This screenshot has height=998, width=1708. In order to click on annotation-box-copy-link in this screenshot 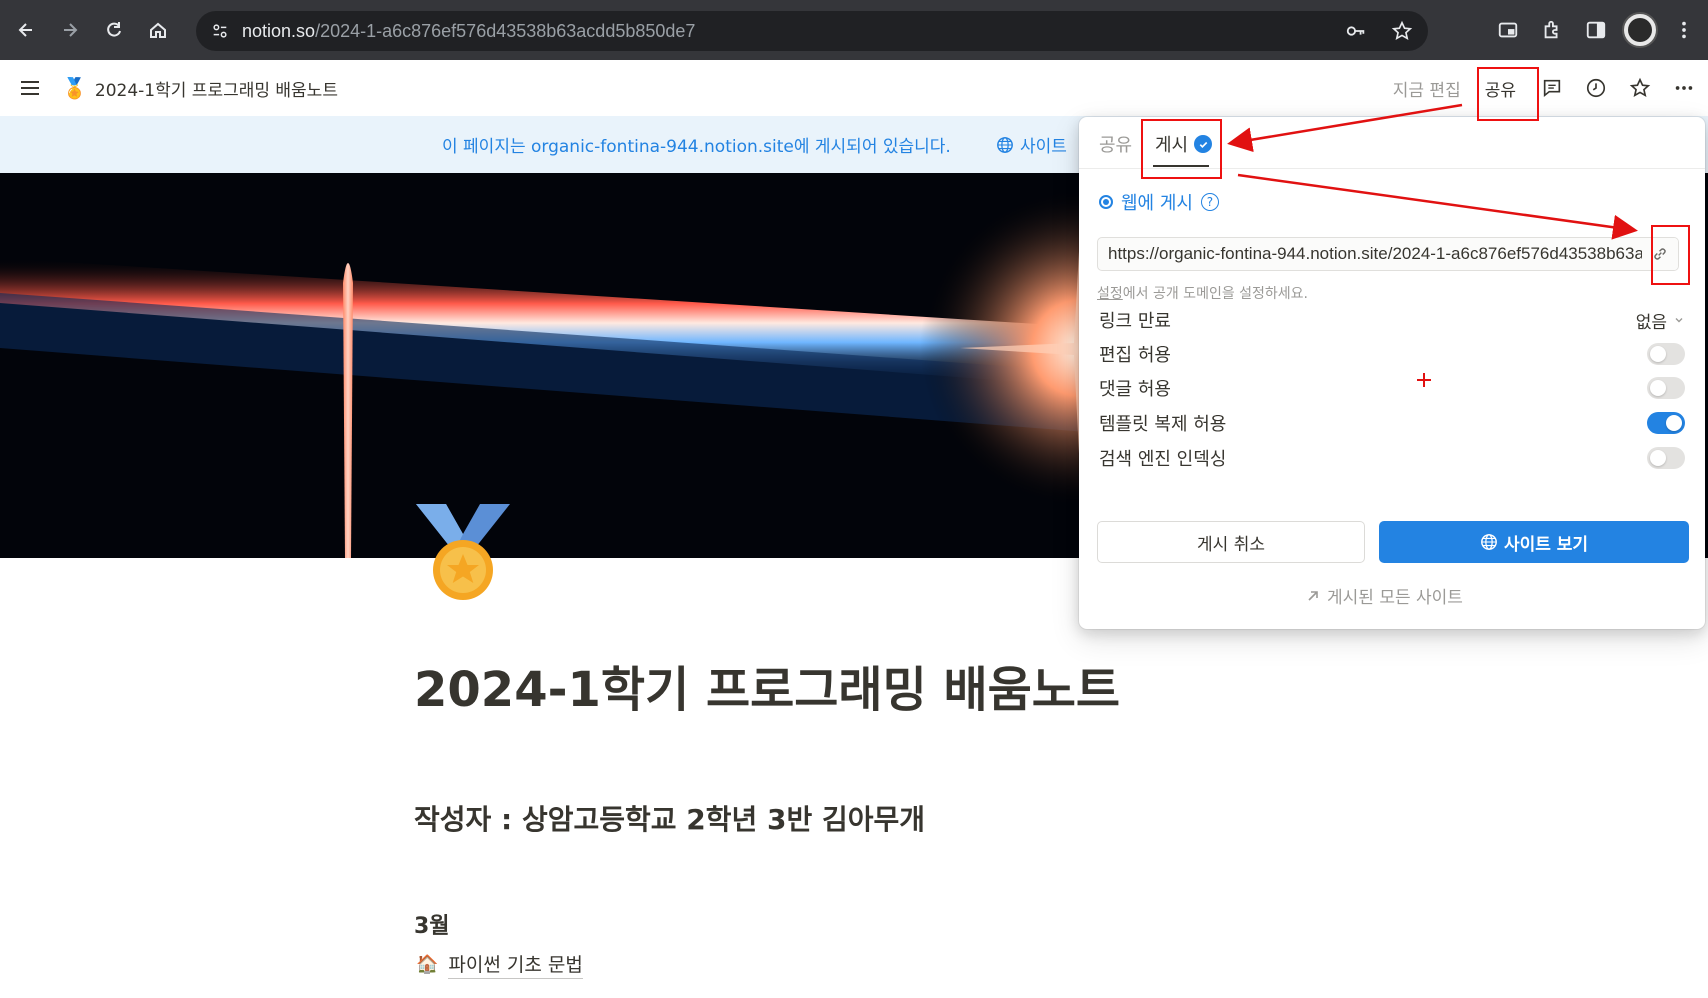, I will do `click(1670, 255)`.